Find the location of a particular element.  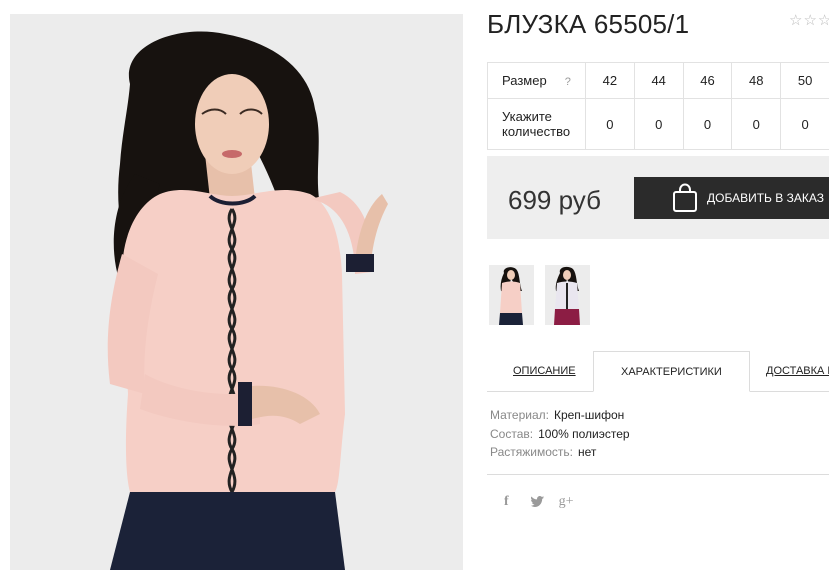

spec-value: 100% полиэстер is located at coordinates (584, 433).